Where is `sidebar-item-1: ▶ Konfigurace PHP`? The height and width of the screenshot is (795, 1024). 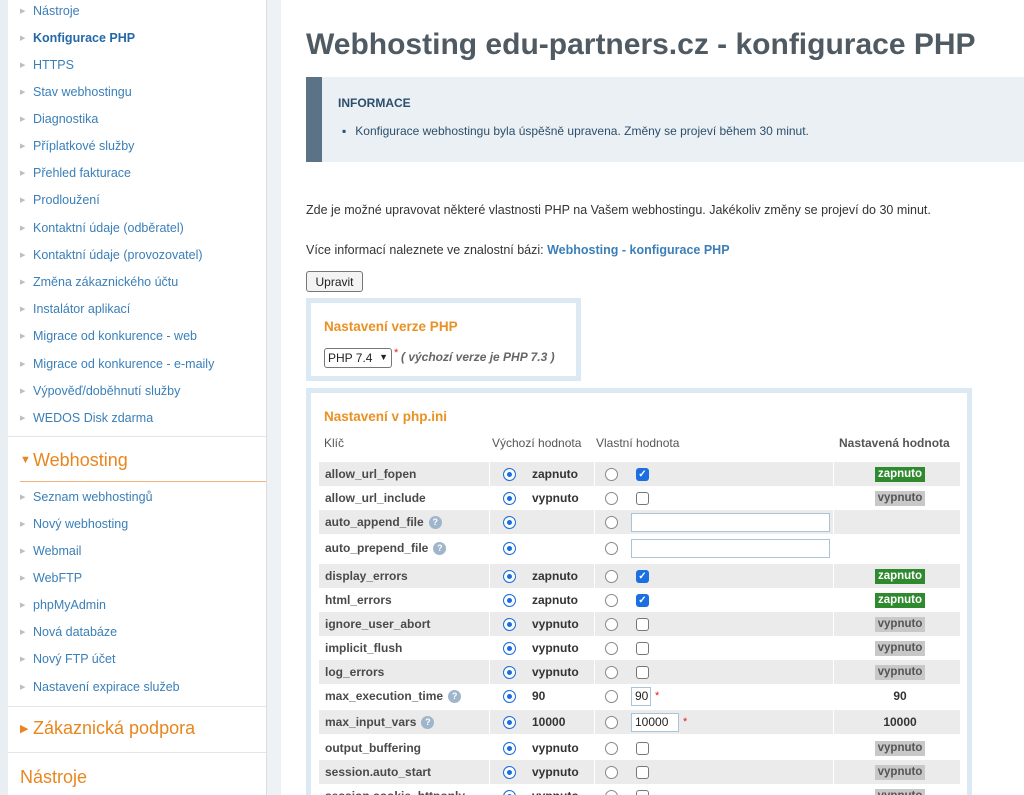 sidebar-item-1: ▶ Konfigurace PHP is located at coordinates (77, 38).